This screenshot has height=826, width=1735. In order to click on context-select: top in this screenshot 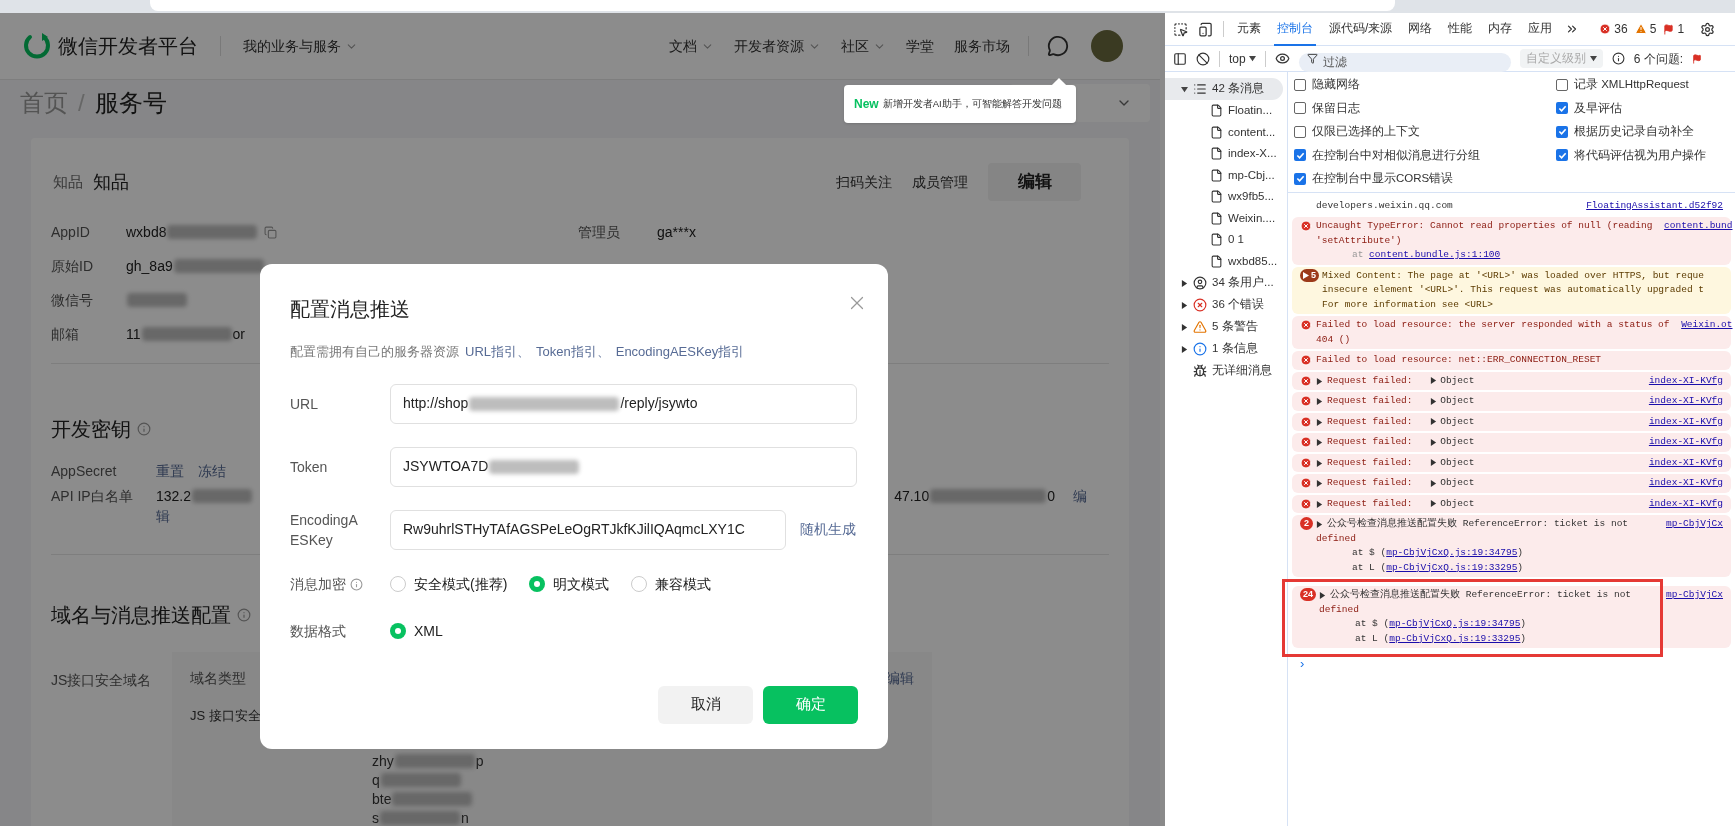, I will do `click(1242, 58)`.